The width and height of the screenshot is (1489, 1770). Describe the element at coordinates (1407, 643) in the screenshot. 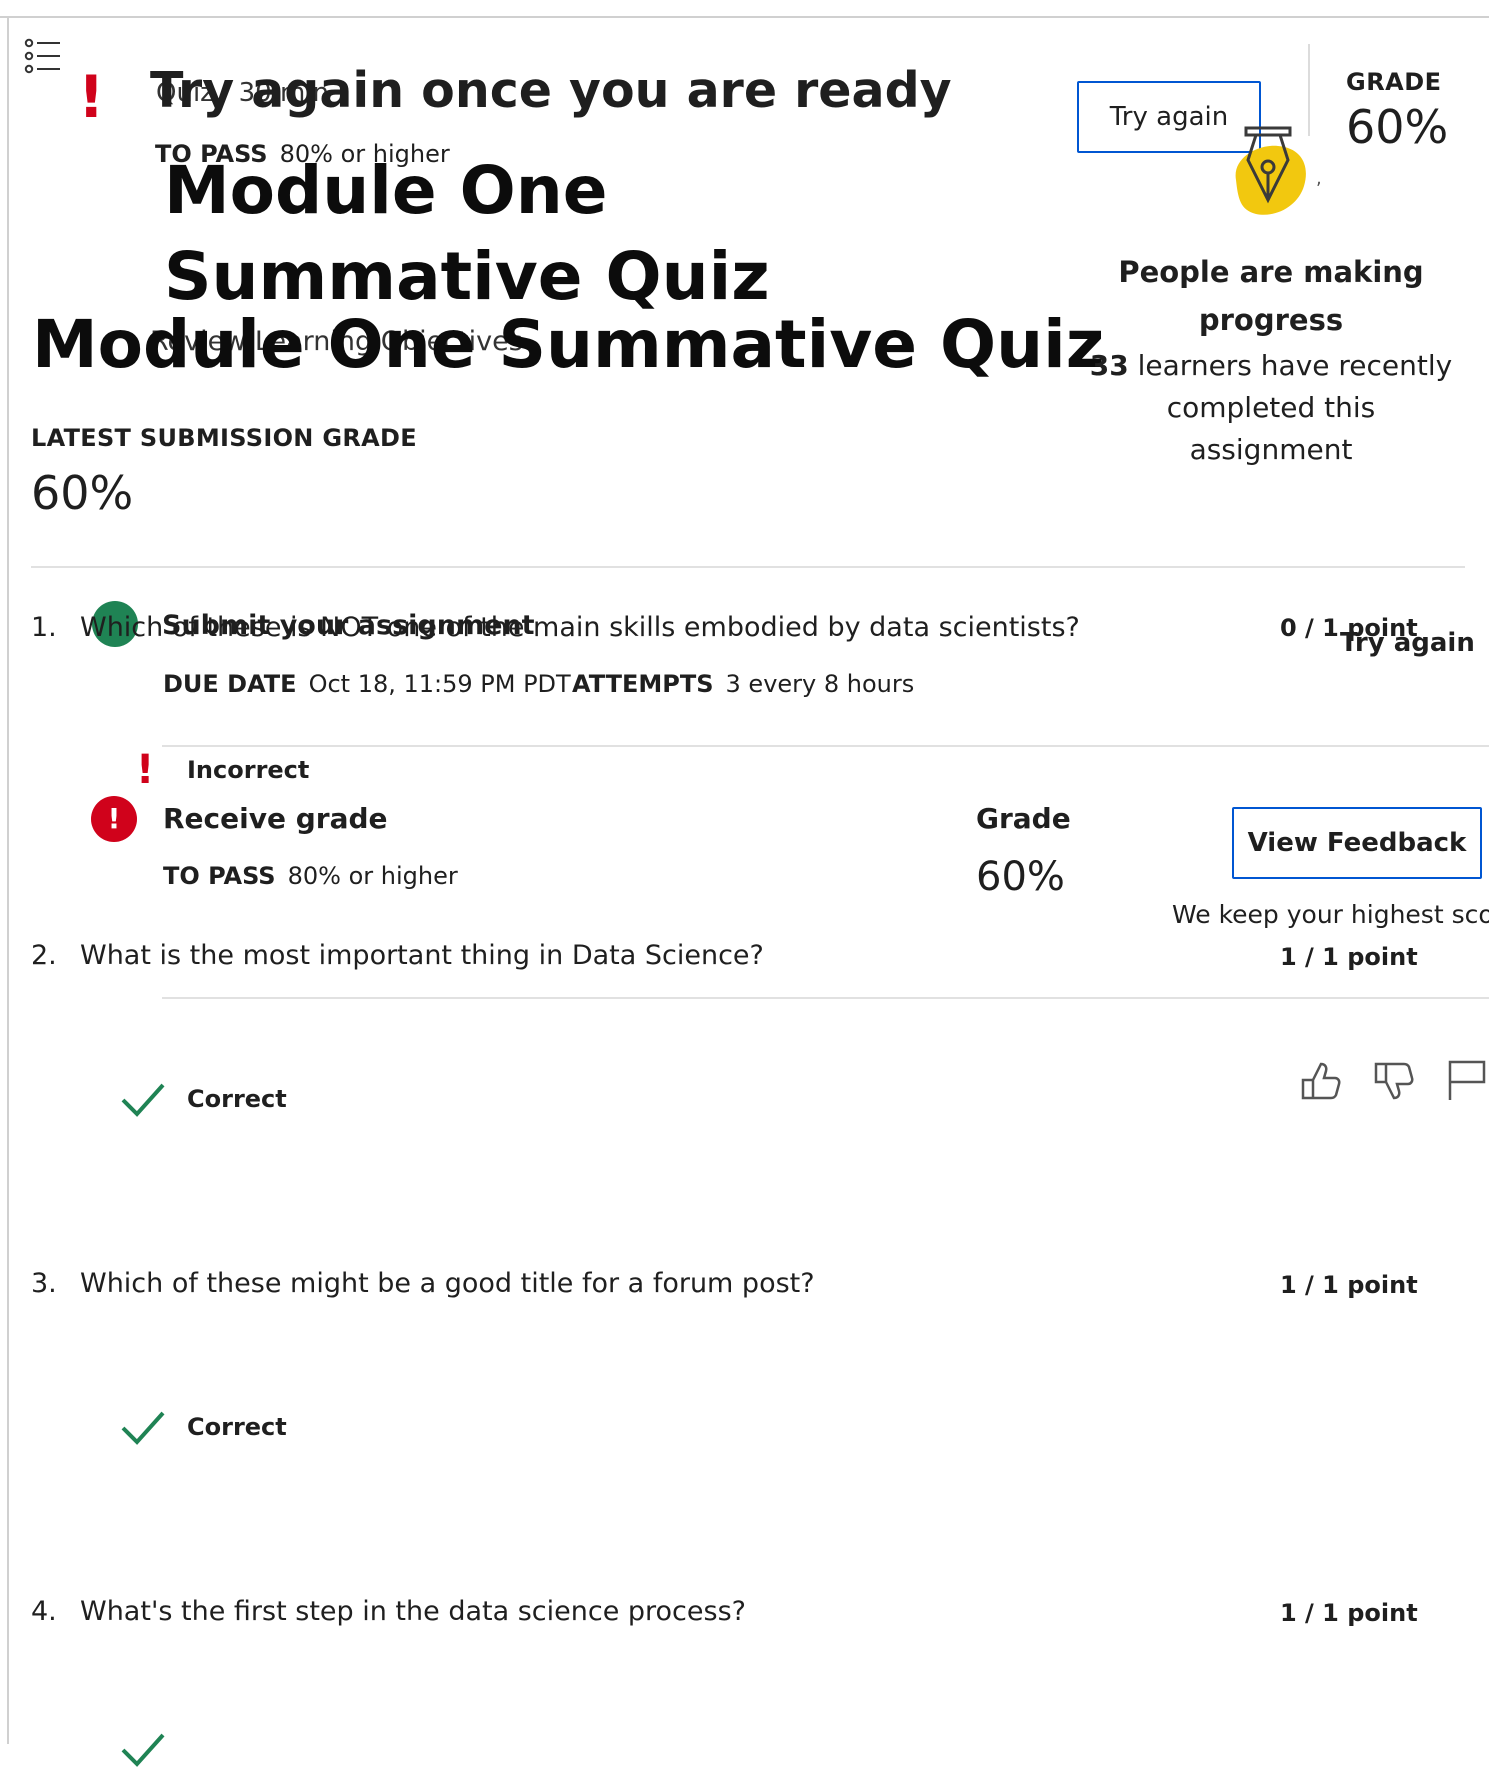

I see `try-again-link: Try again` at that location.